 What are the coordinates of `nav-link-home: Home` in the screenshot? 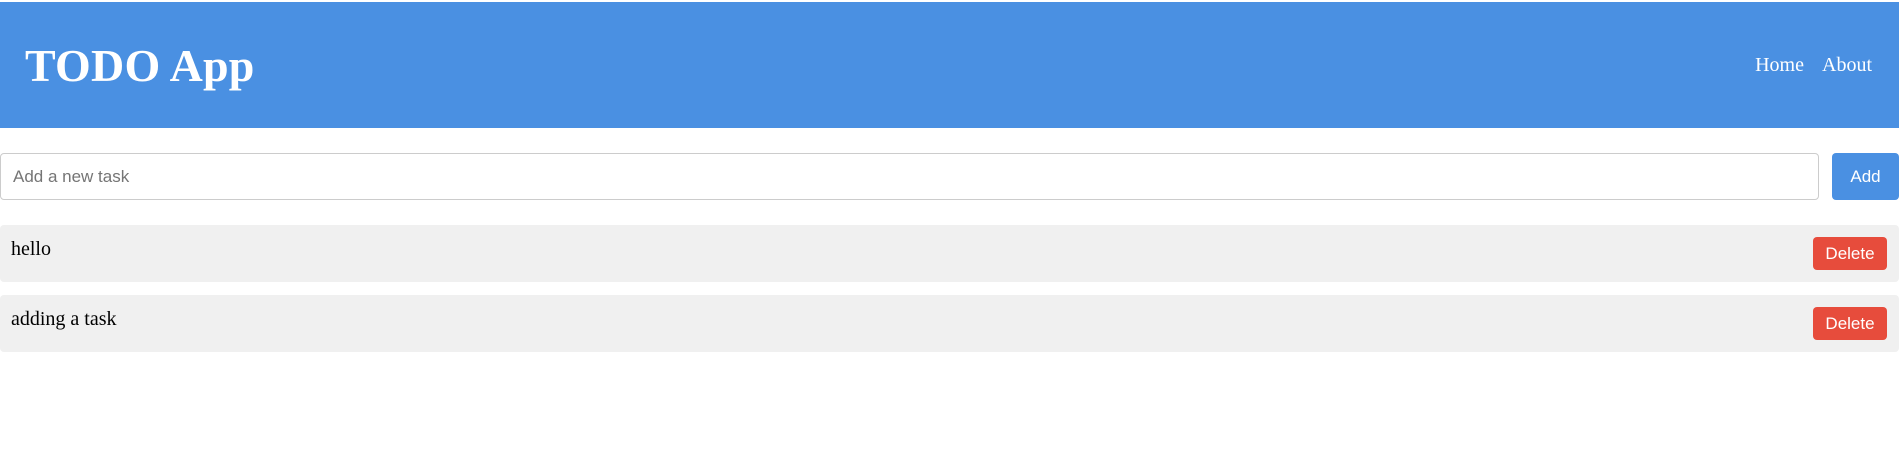 It's located at (1779, 65).